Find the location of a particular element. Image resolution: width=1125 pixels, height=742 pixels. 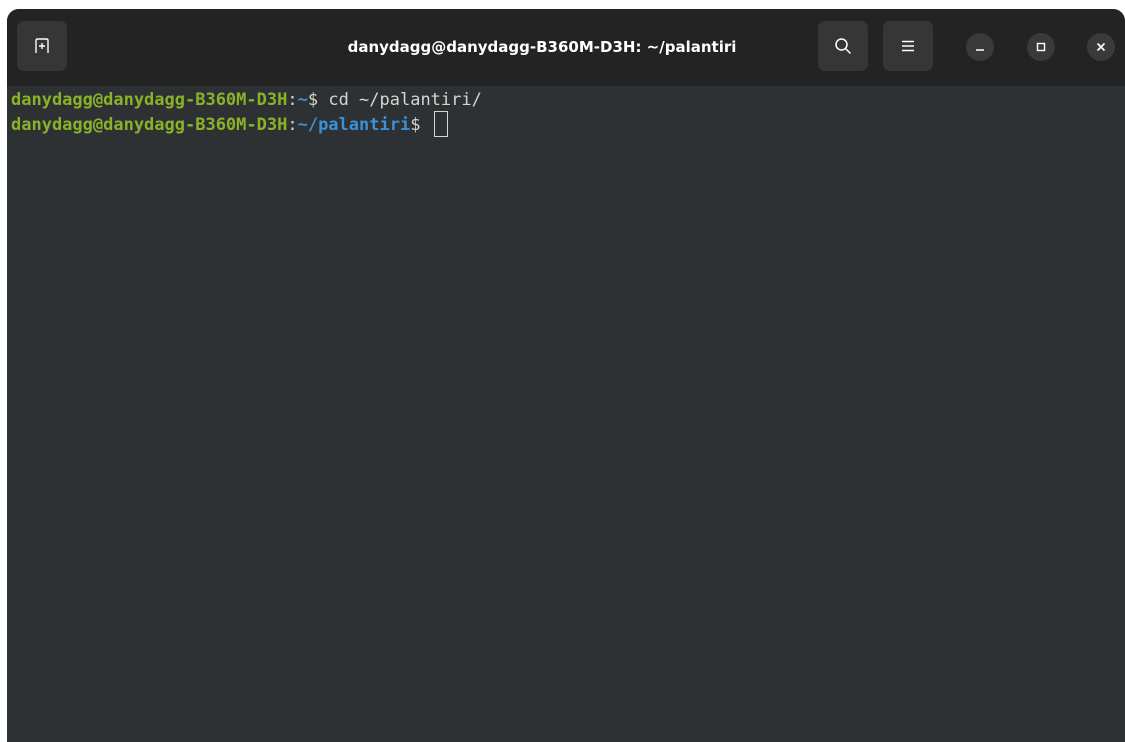

menu-button is located at coordinates (908, 46).